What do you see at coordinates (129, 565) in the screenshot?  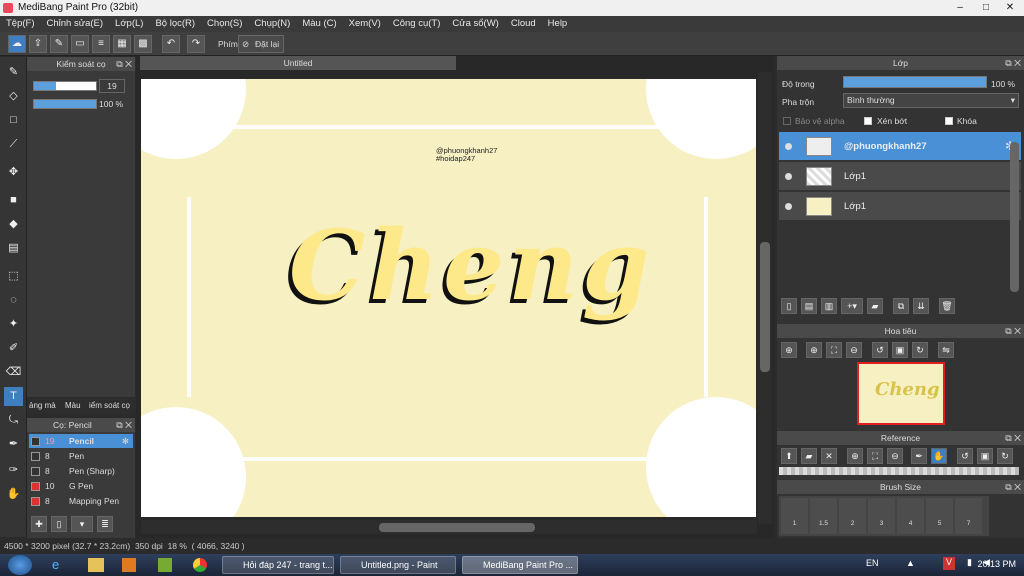 I see `media-player-icon` at bounding box center [129, 565].